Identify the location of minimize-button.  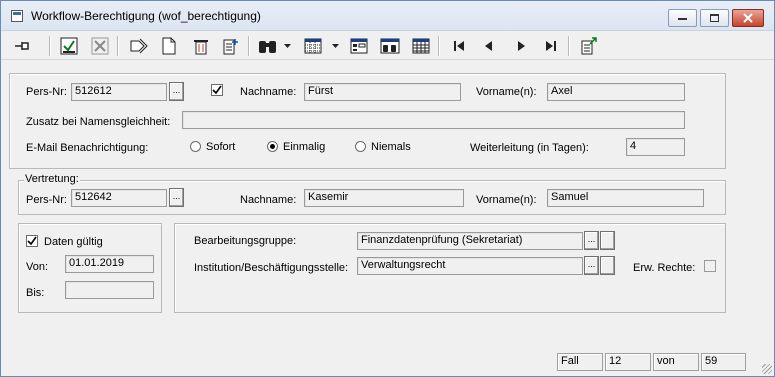
(682, 18).